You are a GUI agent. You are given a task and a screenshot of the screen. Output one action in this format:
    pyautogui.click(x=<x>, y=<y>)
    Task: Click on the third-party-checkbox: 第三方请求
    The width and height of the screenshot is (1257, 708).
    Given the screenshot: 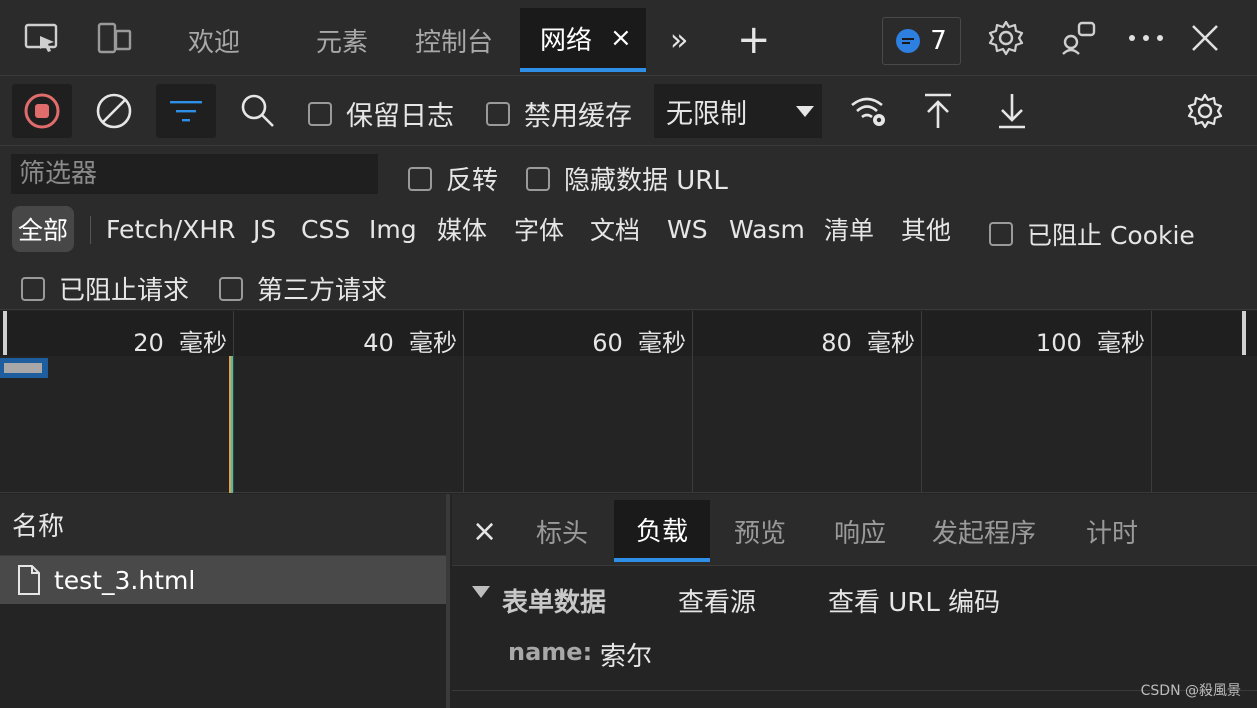 What is the action you would take?
    pyautogui.click(x=303, y=288)
    